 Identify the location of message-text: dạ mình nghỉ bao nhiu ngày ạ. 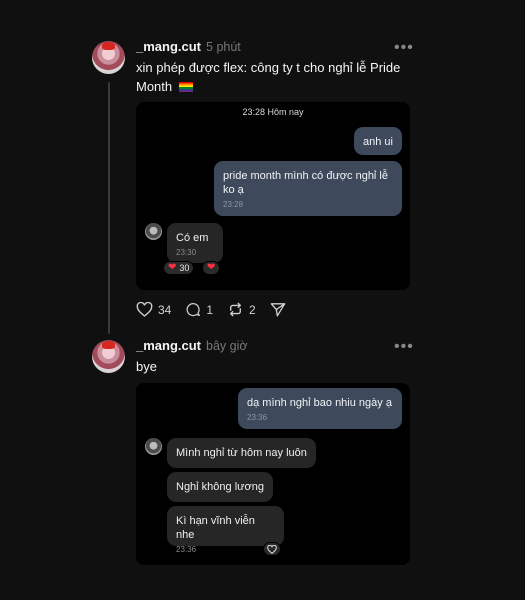
(319, 403).